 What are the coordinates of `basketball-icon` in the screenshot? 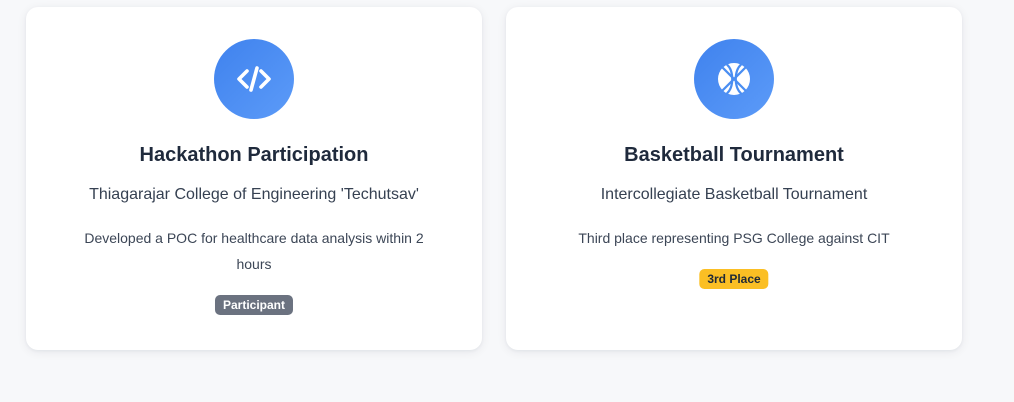 It's located at (734, 79).